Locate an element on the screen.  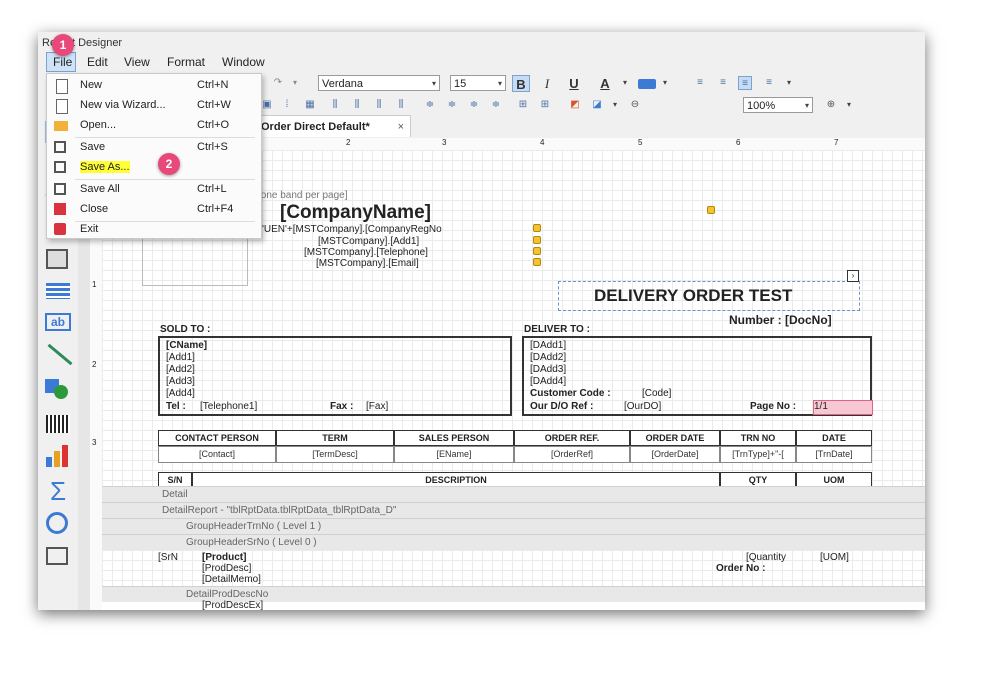
order-ref-field: [OrderRef] is located at coordinates (572, 454).